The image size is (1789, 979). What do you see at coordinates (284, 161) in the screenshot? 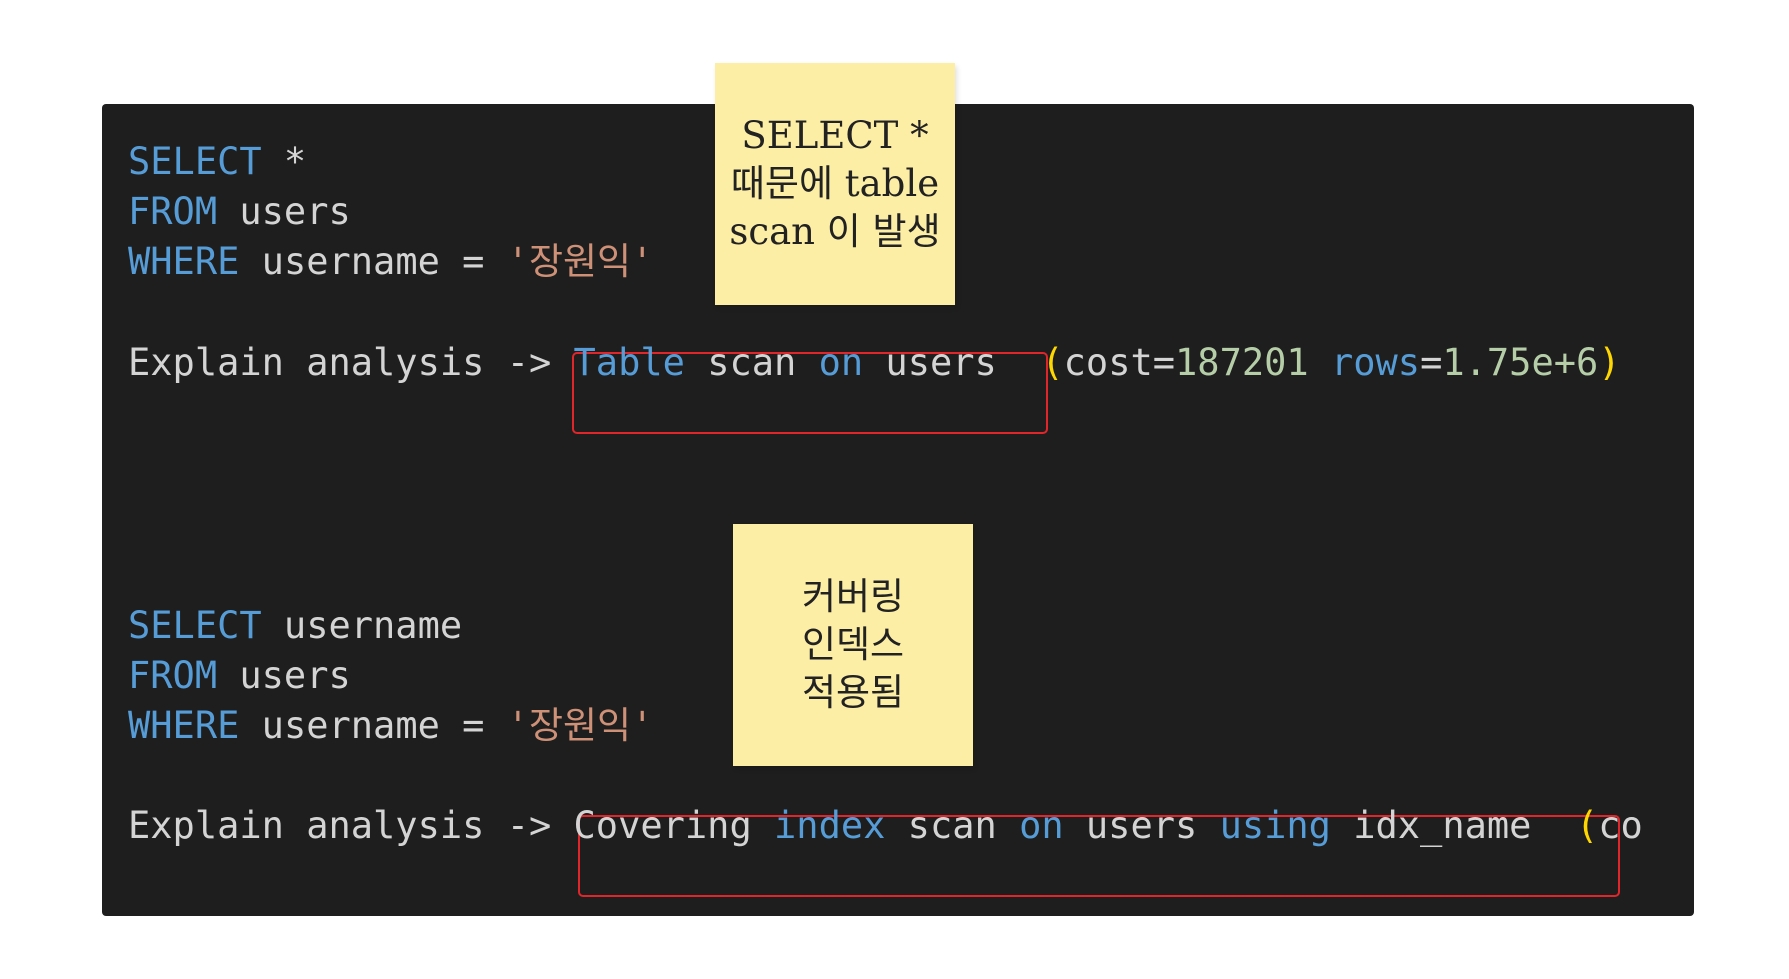
I see `select-columns: *` at bounding box center [284, 161].